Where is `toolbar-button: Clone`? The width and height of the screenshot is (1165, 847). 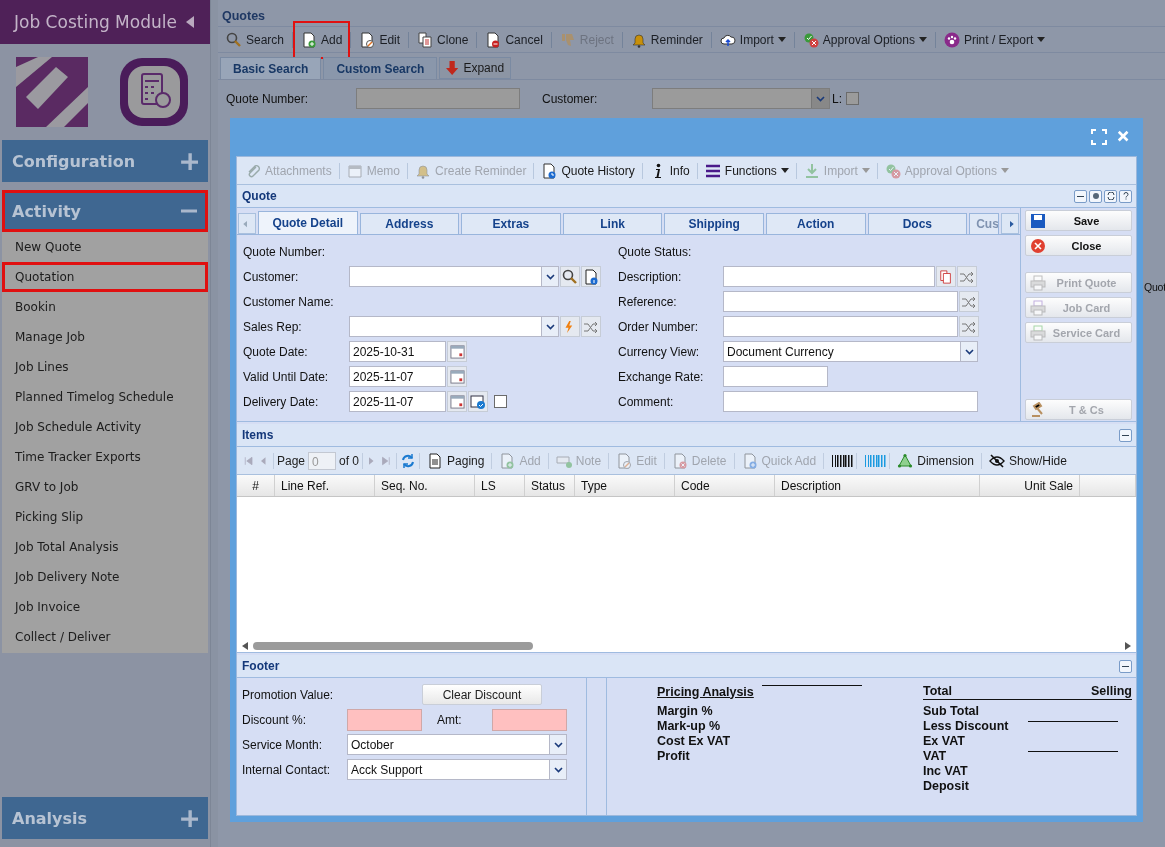 toolbar-button: Clone is located at coordinates (443, 39).